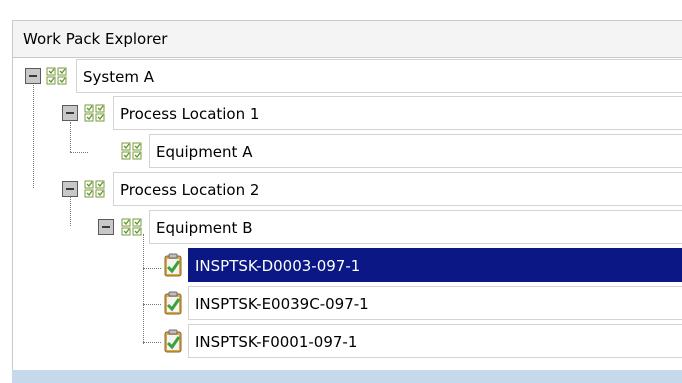 The image size is (682, 383). I want to click on tree-node-label-box: Process Location 2, so click(397, 189).